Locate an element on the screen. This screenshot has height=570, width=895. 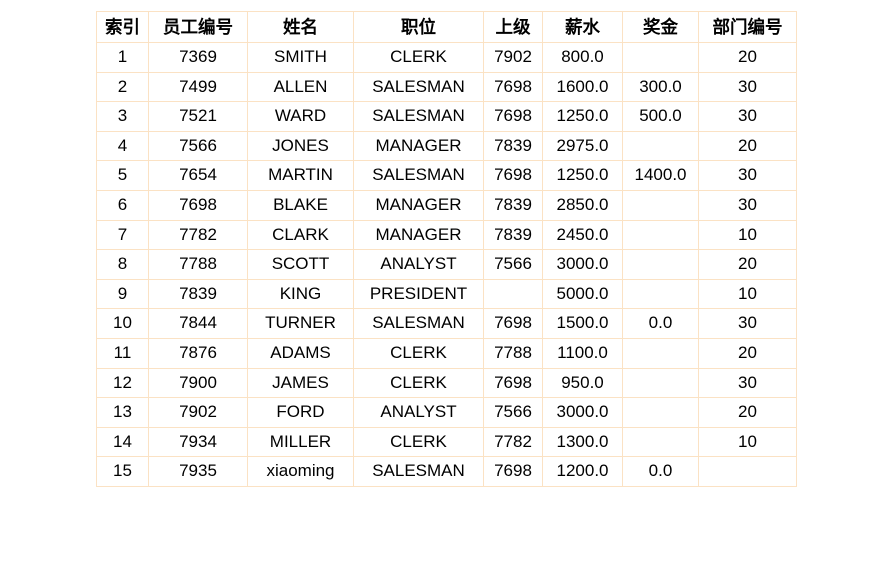
table-row: 11 7876 ADAMS CLERK 7788 1100.0 20 is located at coordinates (446, 353).